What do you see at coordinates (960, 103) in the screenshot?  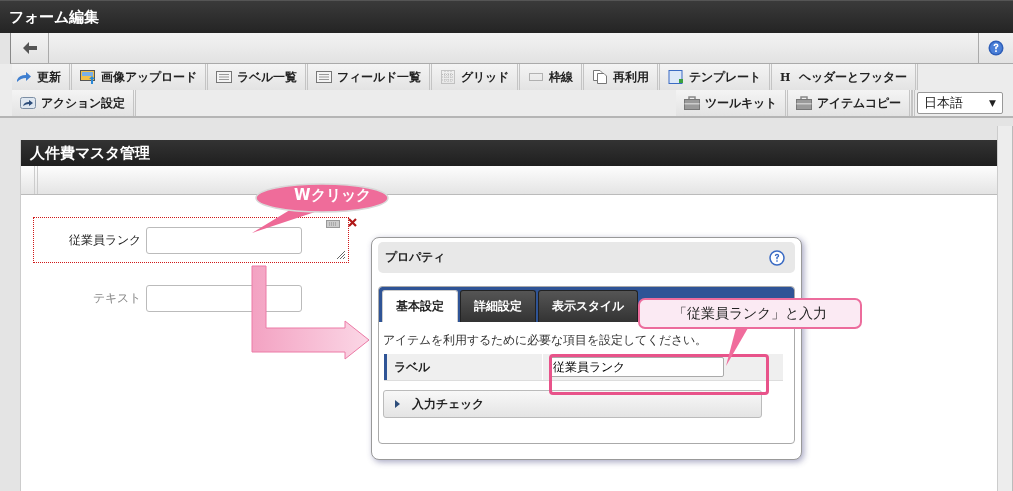 I see `language-select: 日本語 ▼` at bounding box center [960, 103].